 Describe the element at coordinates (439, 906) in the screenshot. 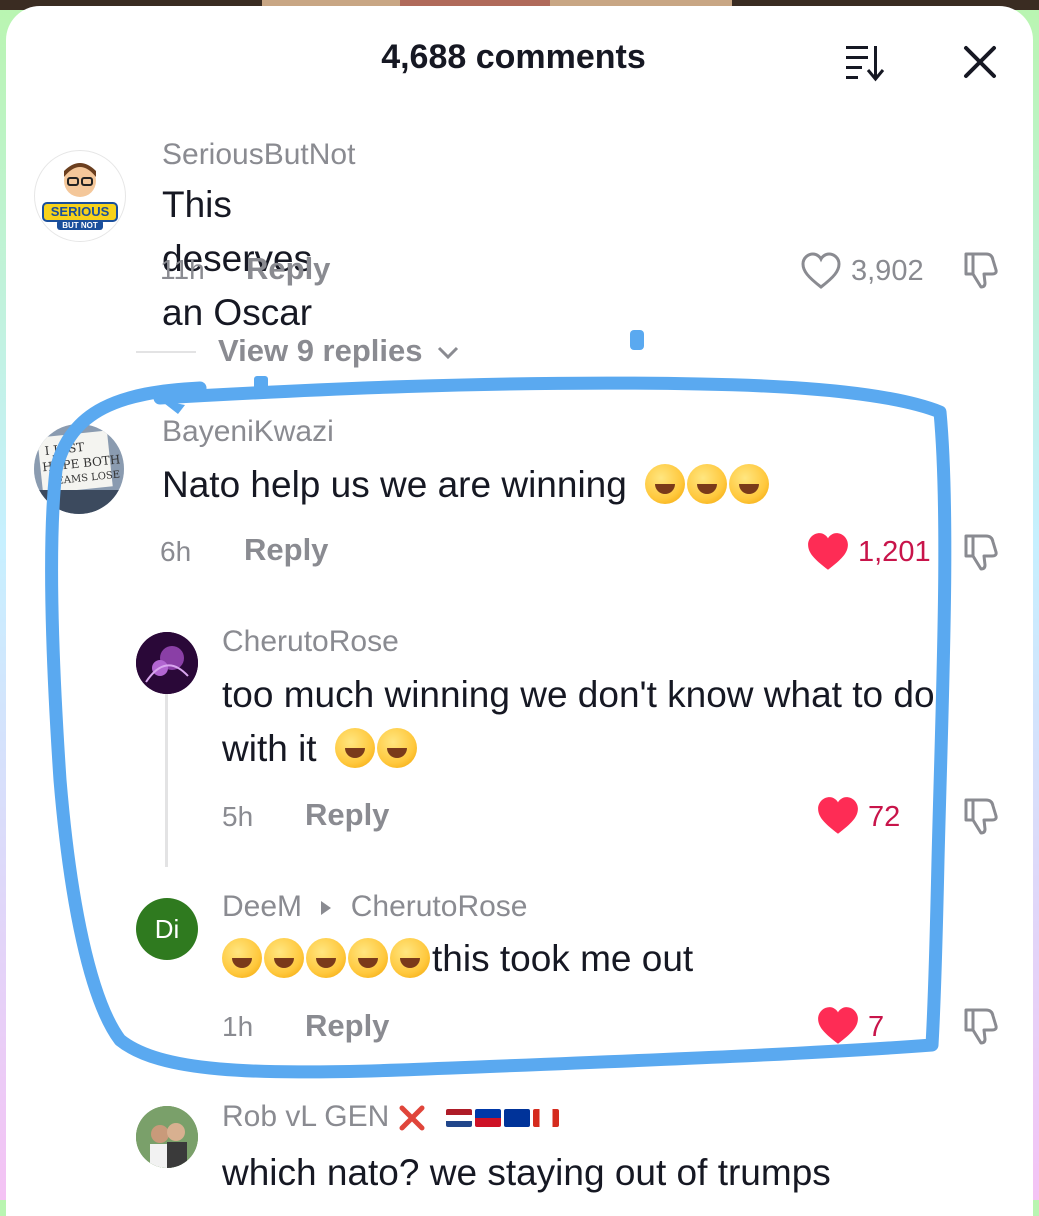

I see `reply-to-user: CherutoRose` at that location.